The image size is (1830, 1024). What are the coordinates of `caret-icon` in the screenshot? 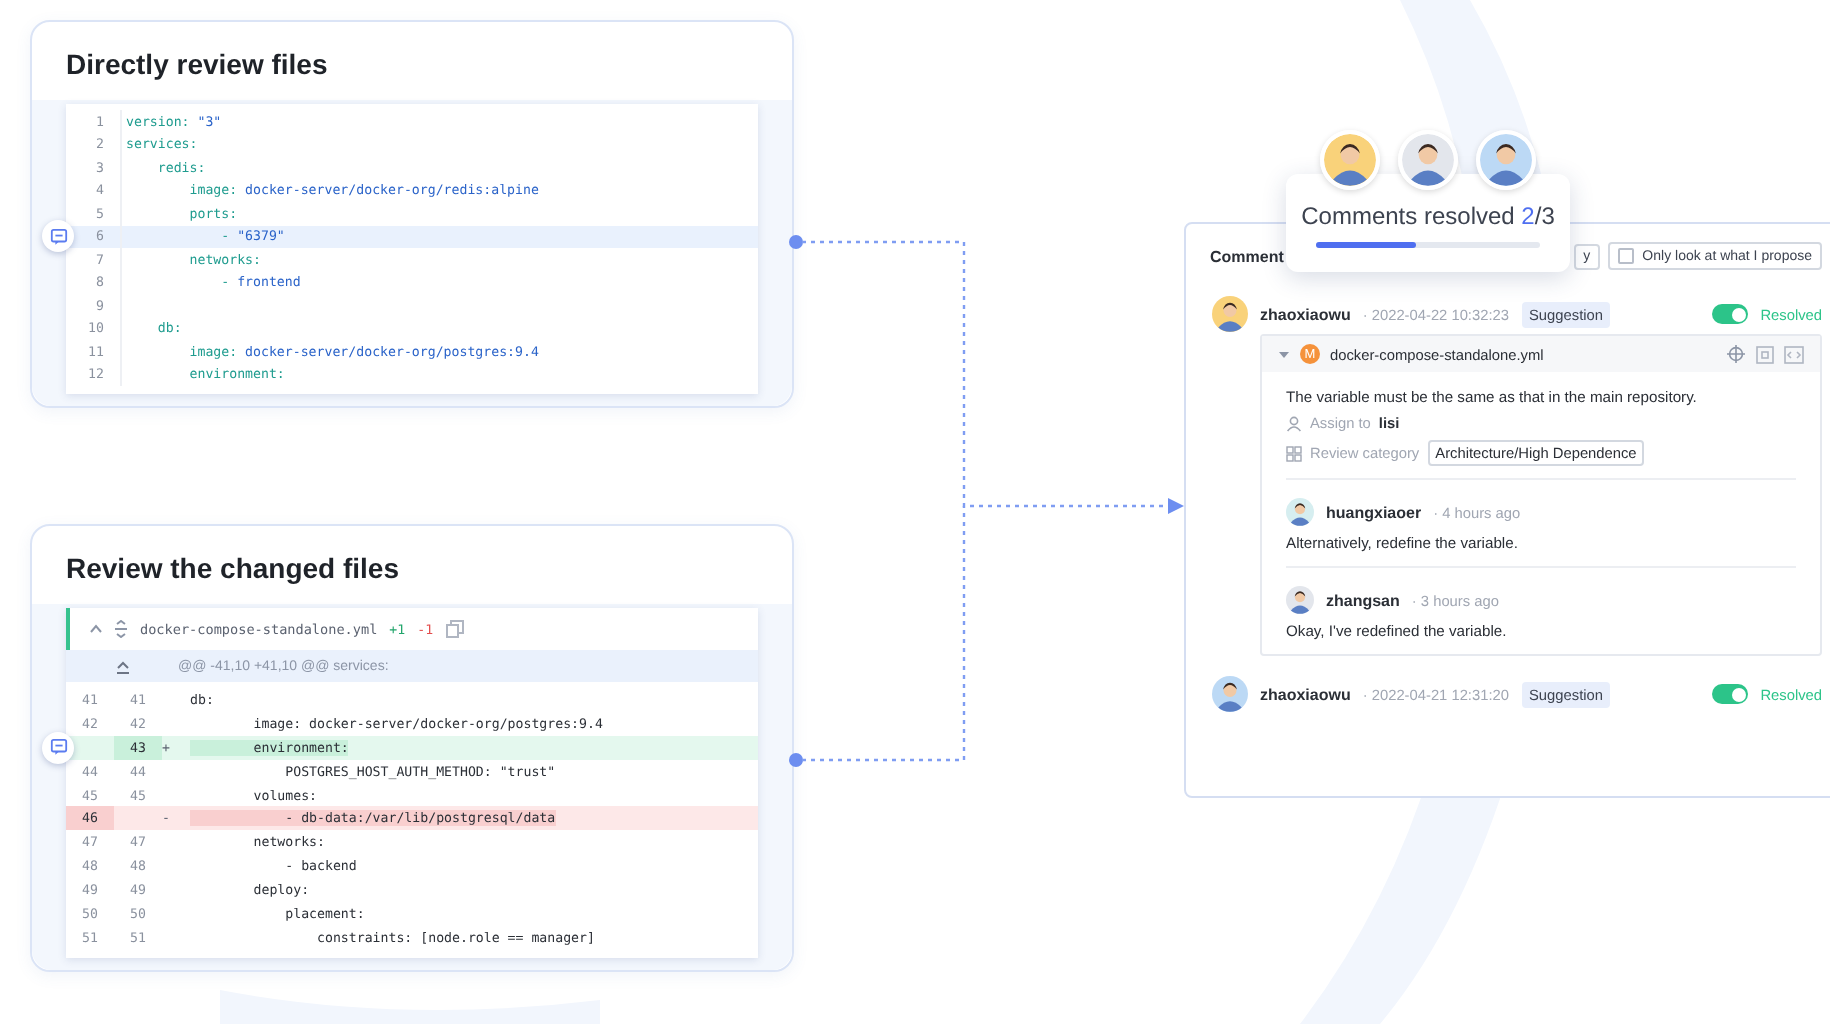 It's located at (96, 629).